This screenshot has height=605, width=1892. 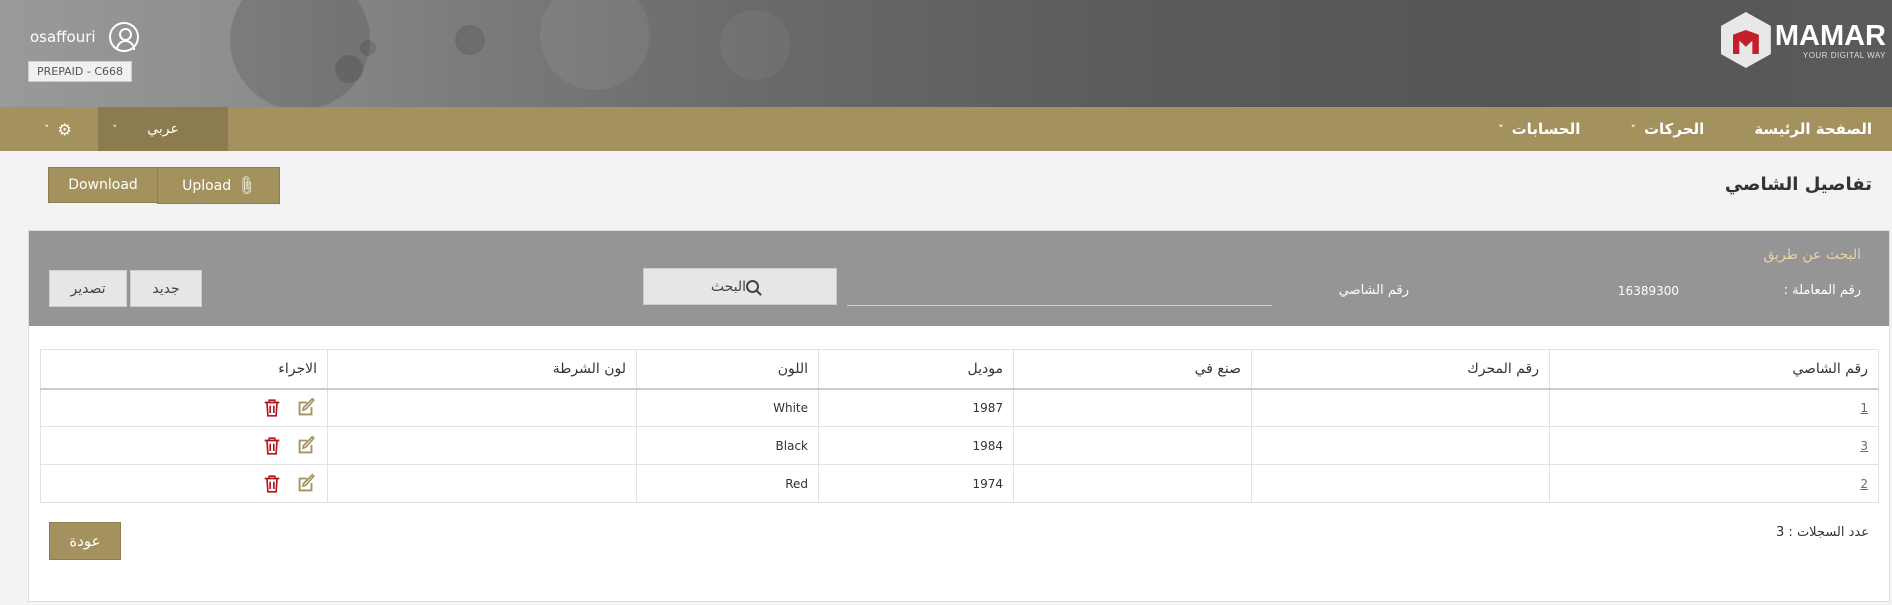 I want to click on column-header-stripe-color: لون الشرطة, so click(x=482, y=369).